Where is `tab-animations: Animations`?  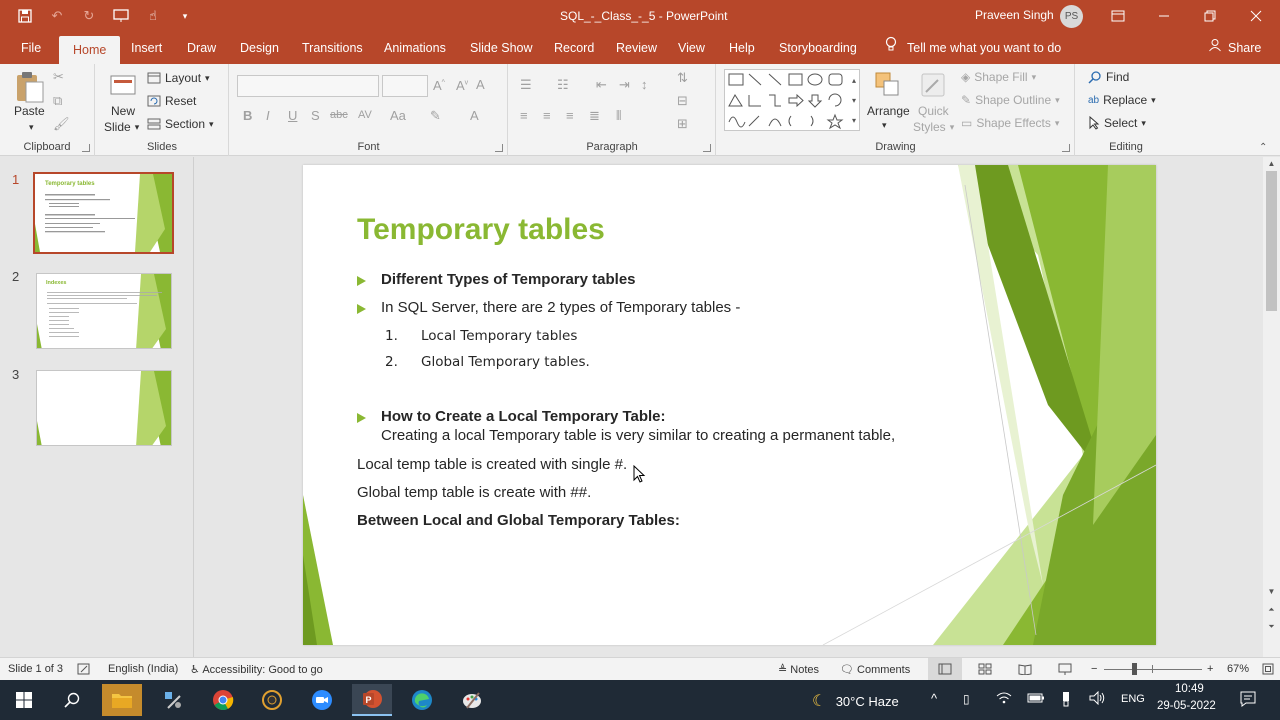 tab-animations: Animations is located at coordinates (415, 48).